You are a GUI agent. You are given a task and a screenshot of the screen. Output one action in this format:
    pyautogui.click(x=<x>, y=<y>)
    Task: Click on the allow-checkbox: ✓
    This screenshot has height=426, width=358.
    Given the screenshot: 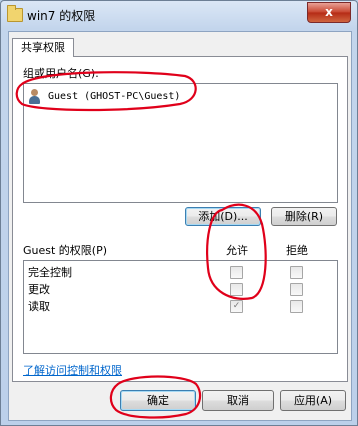 What is the action you would take?
    pyautogui.click(x=236, y=306)
    